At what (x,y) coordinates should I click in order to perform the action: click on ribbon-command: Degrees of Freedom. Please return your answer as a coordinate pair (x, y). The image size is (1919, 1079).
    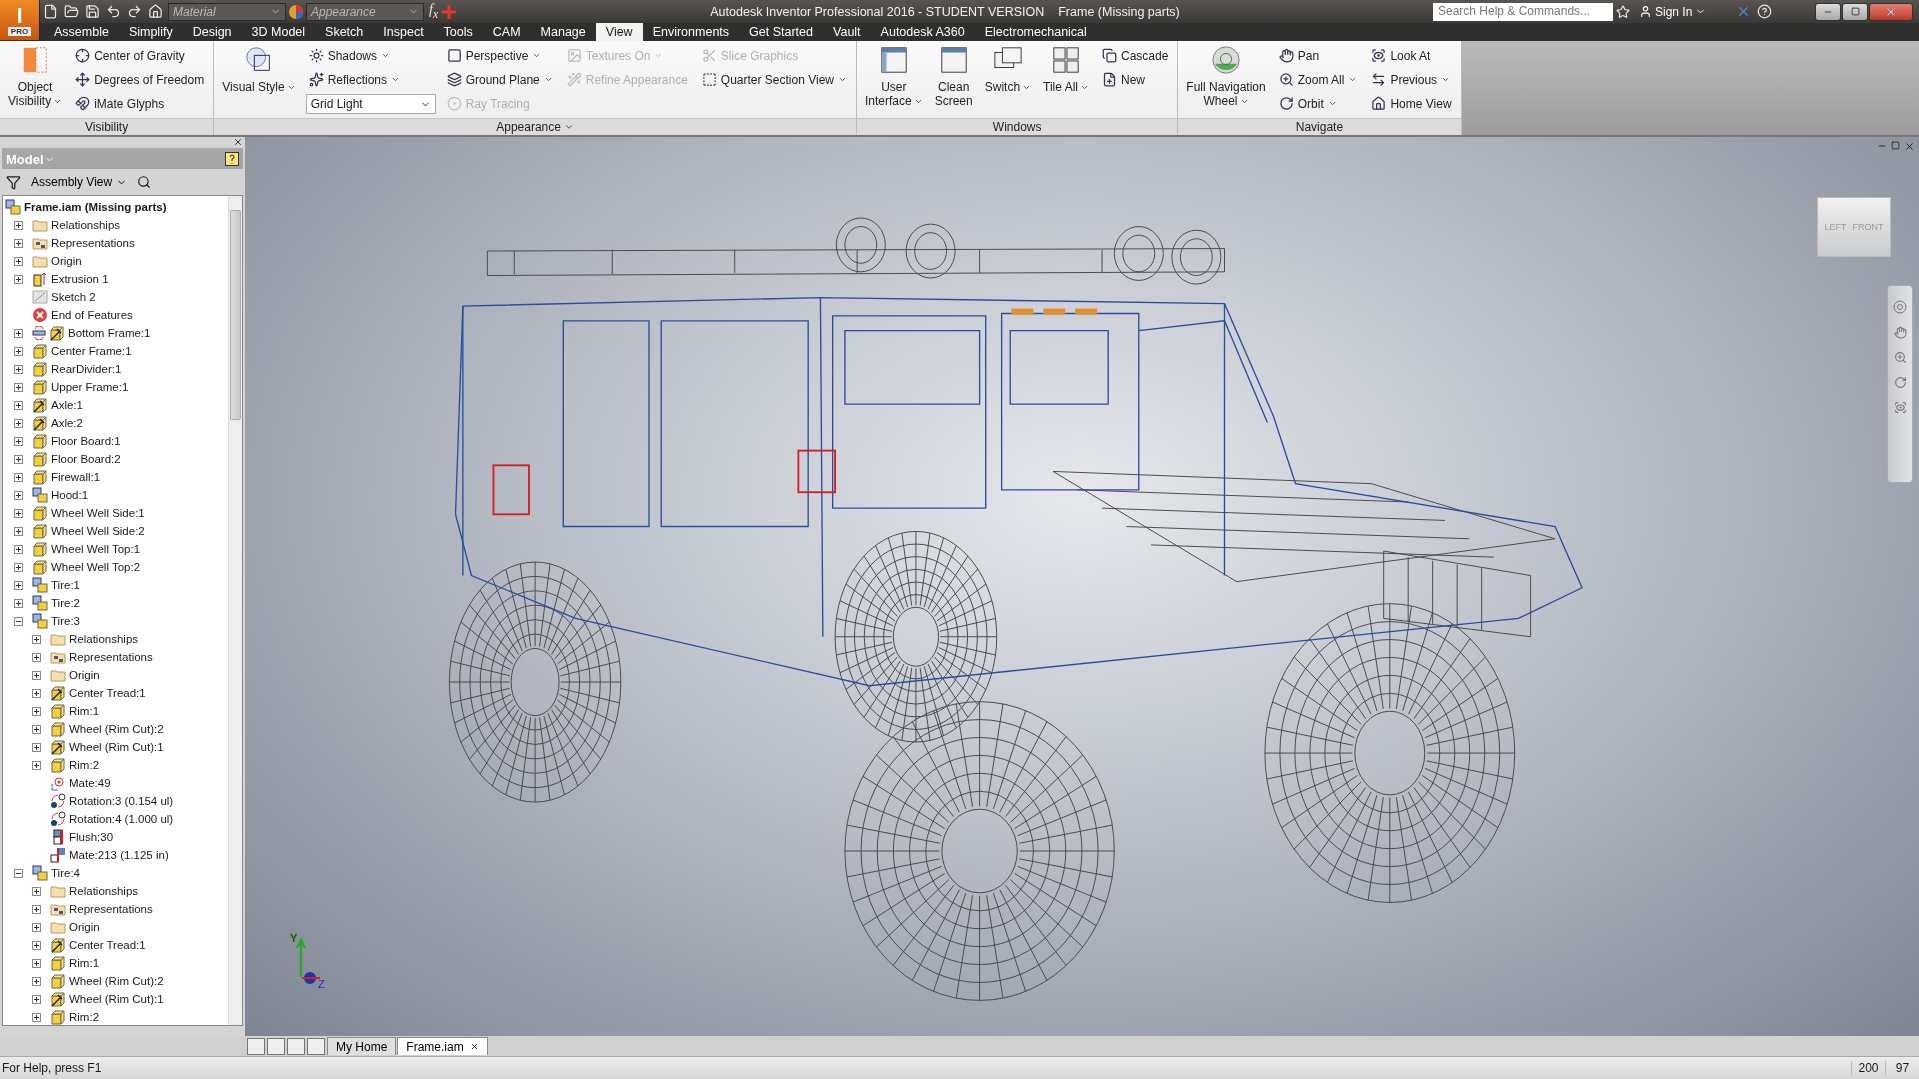
    Looking at the image, I should click on (140, 79).